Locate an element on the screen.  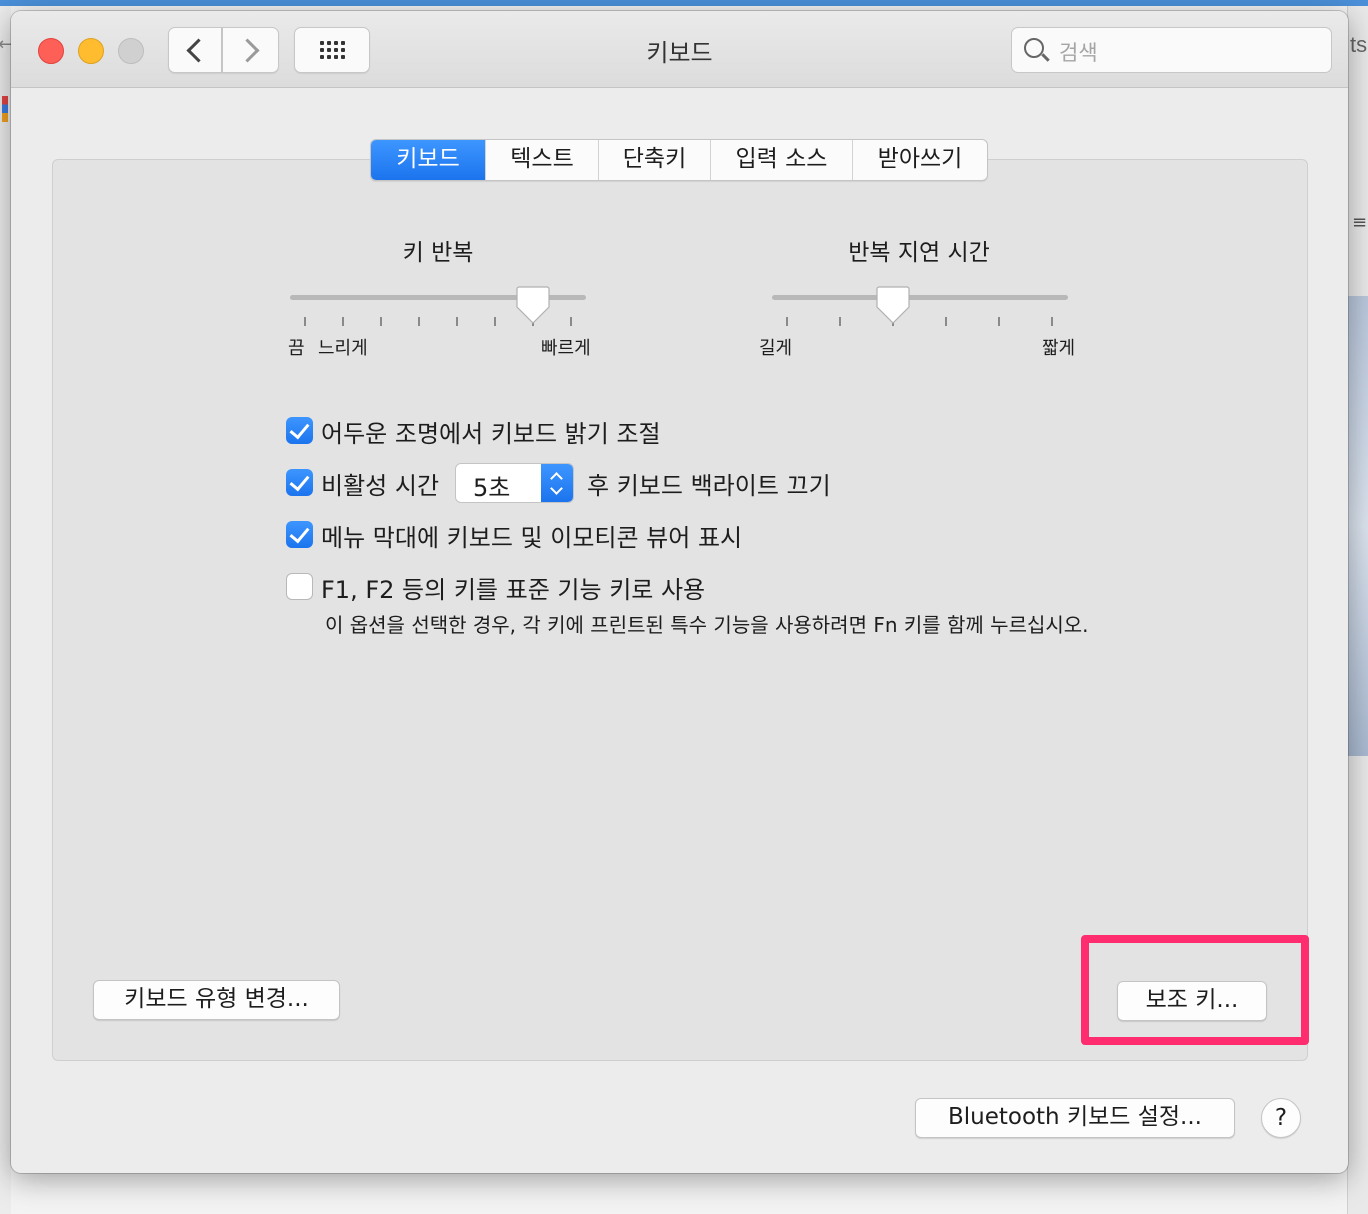
adjust-brightness-checkbox is located at coordinates (299, 430).